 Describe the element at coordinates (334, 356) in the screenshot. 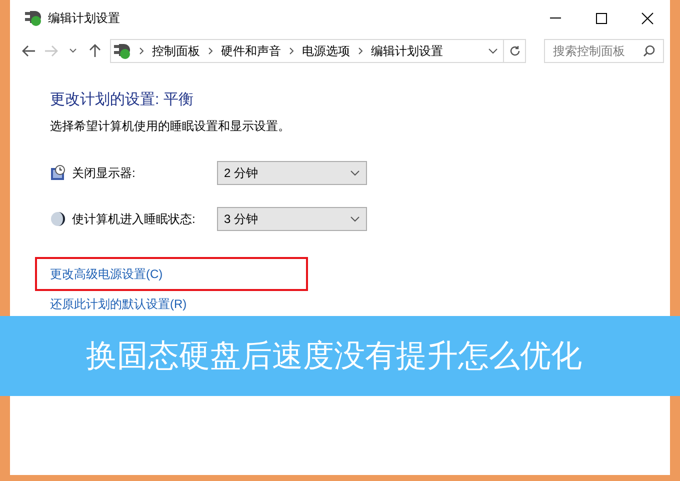

I see `banner-text: 换固态硬盘后速度没有提升怎么优化` at that location.